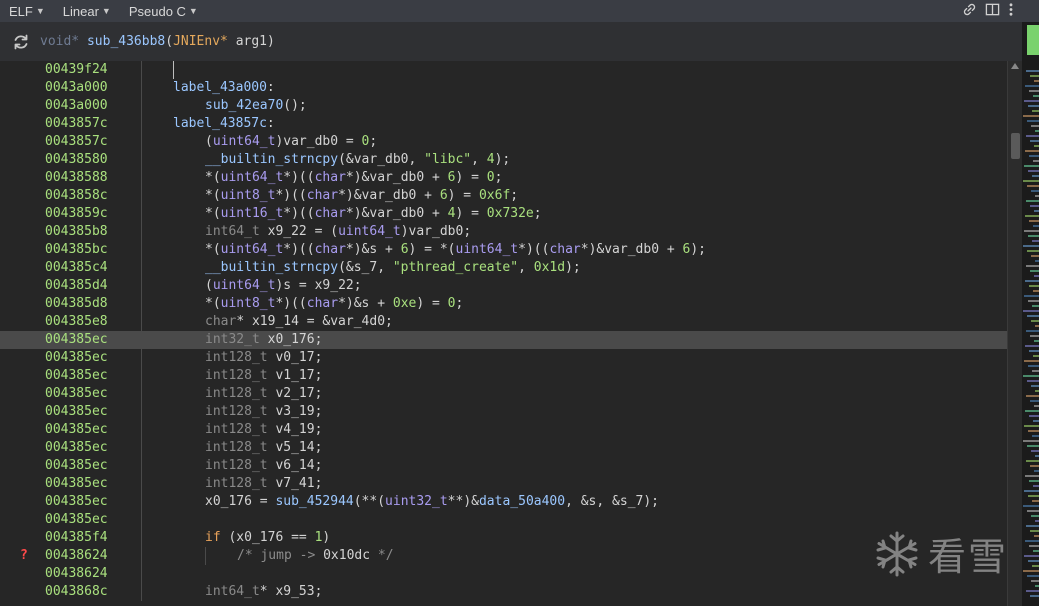 The height and width of the screenshot is (606, 1039). What do you see at coordinates (224, 88) in the screenshot?
I see `code-text: label_43a000:` at bounding box center [224, 88].